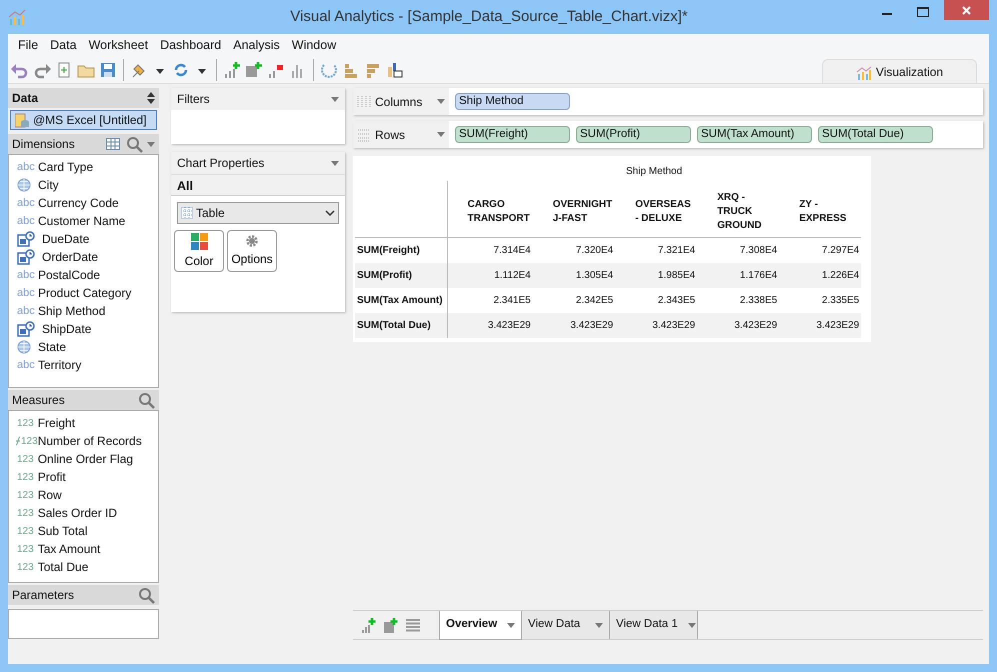 The height and width of the screenshot is (672, 997). What do you see at coordinates (633, 134) in the screenshot?
I see `field-pill: SUM(Profit)` at bounding box center [633, 134].